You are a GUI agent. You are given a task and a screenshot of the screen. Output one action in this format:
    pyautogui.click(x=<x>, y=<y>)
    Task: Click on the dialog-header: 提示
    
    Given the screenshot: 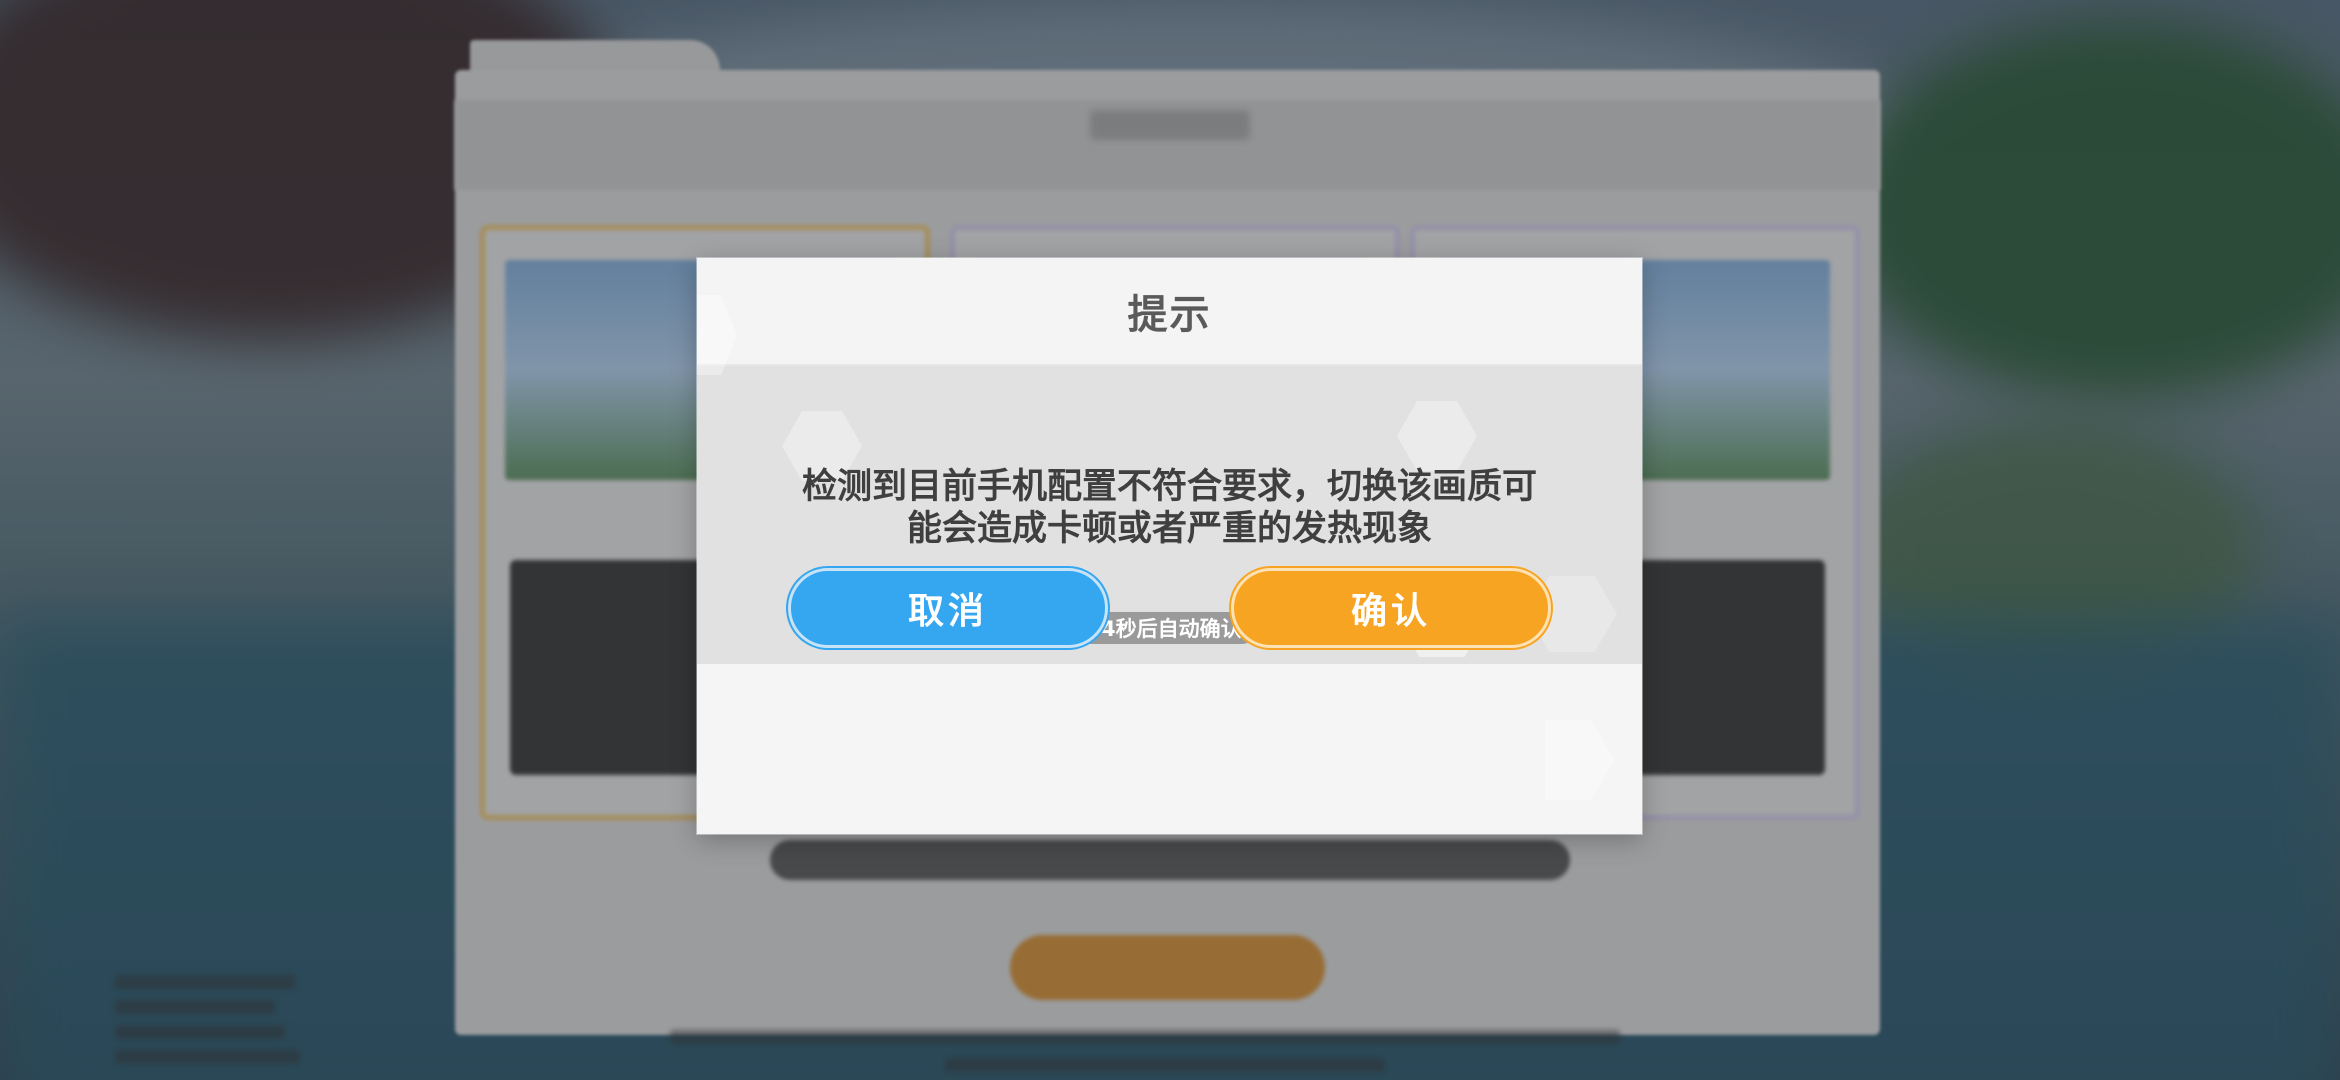 What is the action you would take?
    pyautogui.click(x=1169, y=312)
    